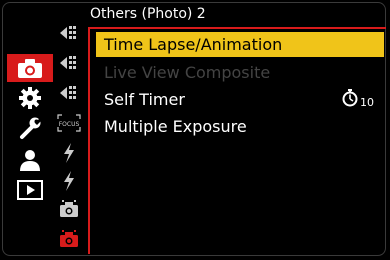 This screenshot has height=260, width=390. I want to click on menu-item-label: Self Timer, so click(144, 99).